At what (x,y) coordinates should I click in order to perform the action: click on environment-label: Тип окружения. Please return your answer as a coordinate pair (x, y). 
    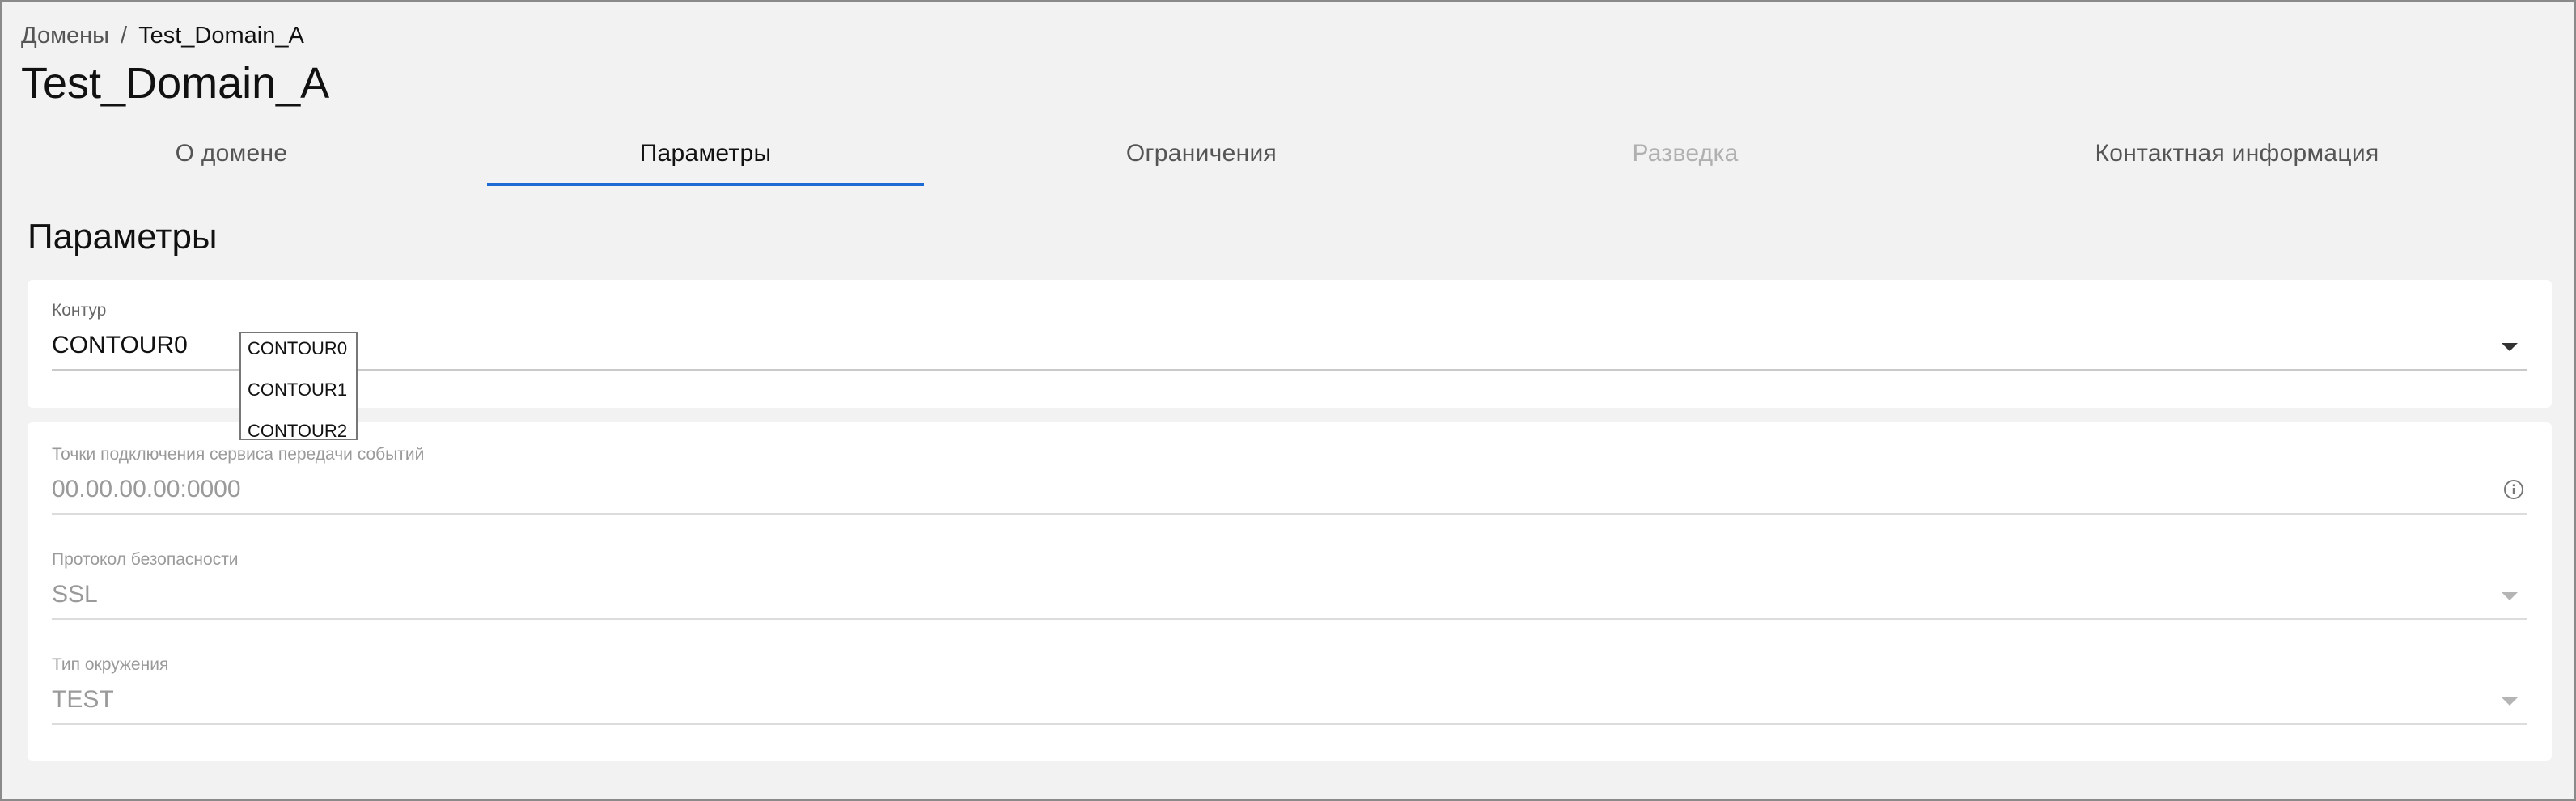
    Looking at the image, I should click on (110, 664).